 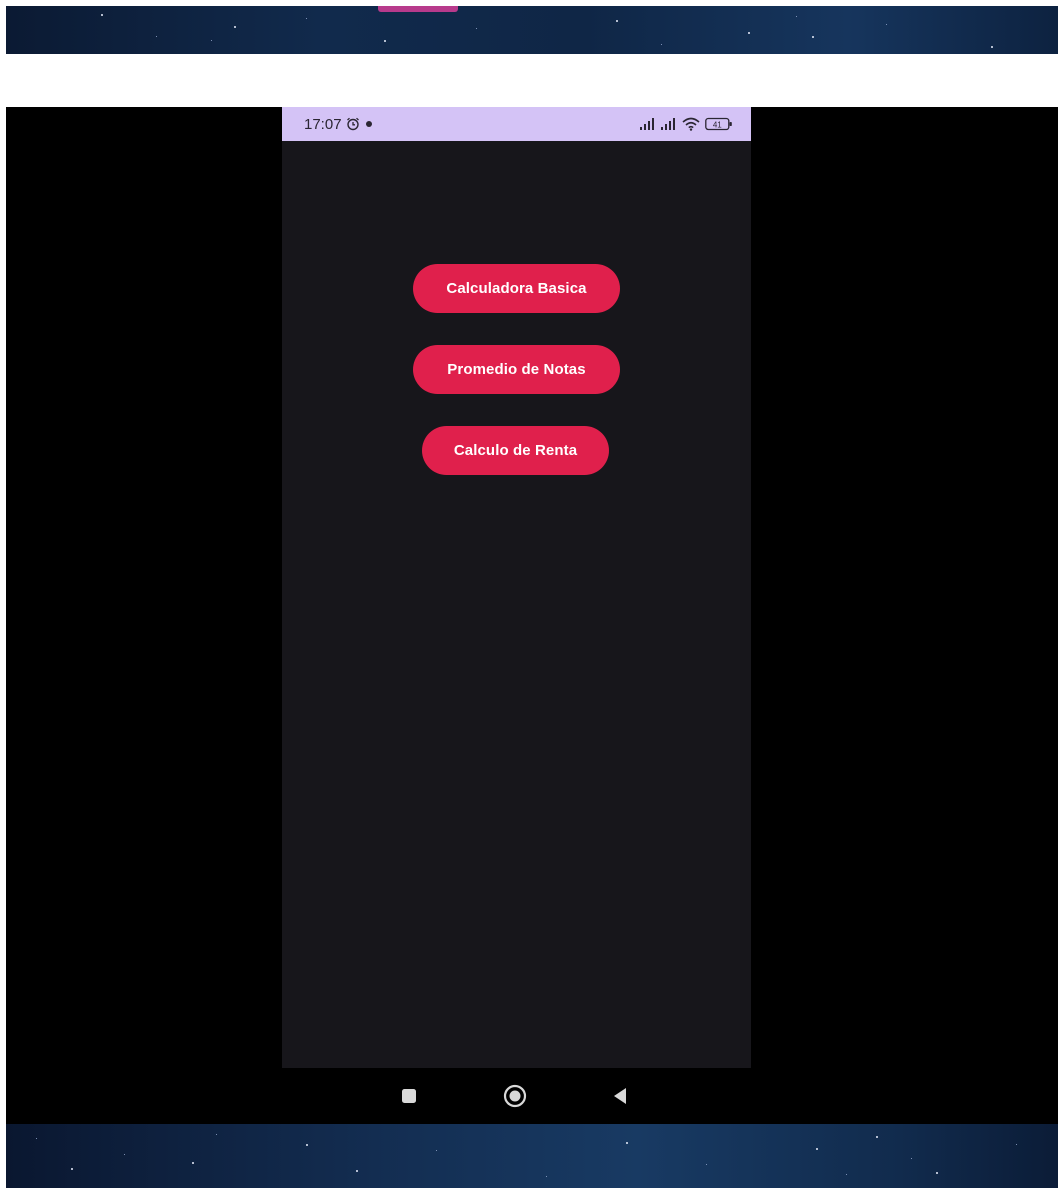 What do you see at coordinates (516, 288) in the screenshot?
I see `calculadora-basica-button: Calculadora Basica` at bounding box center [516, 288].